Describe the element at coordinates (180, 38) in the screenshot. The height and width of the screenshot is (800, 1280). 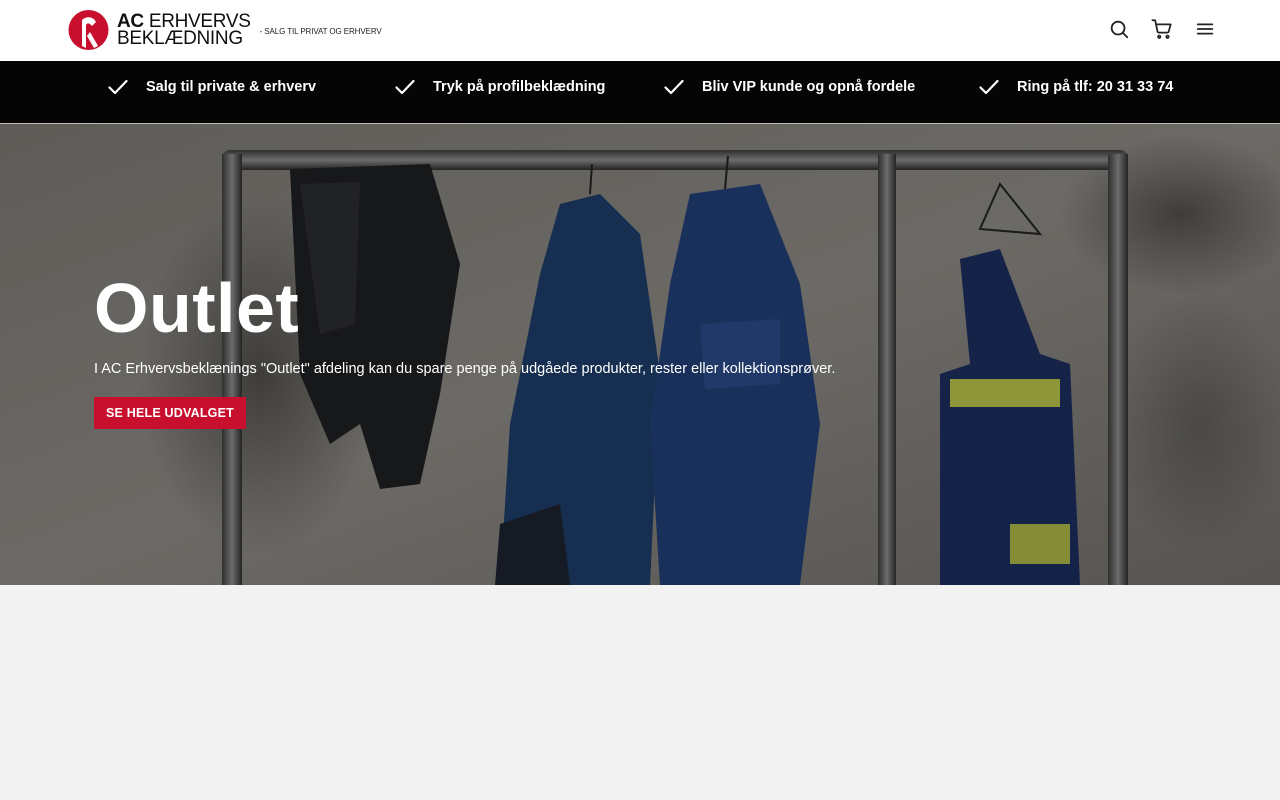
I see `logo-brand-line2: BEKLÆDNING` at that location.